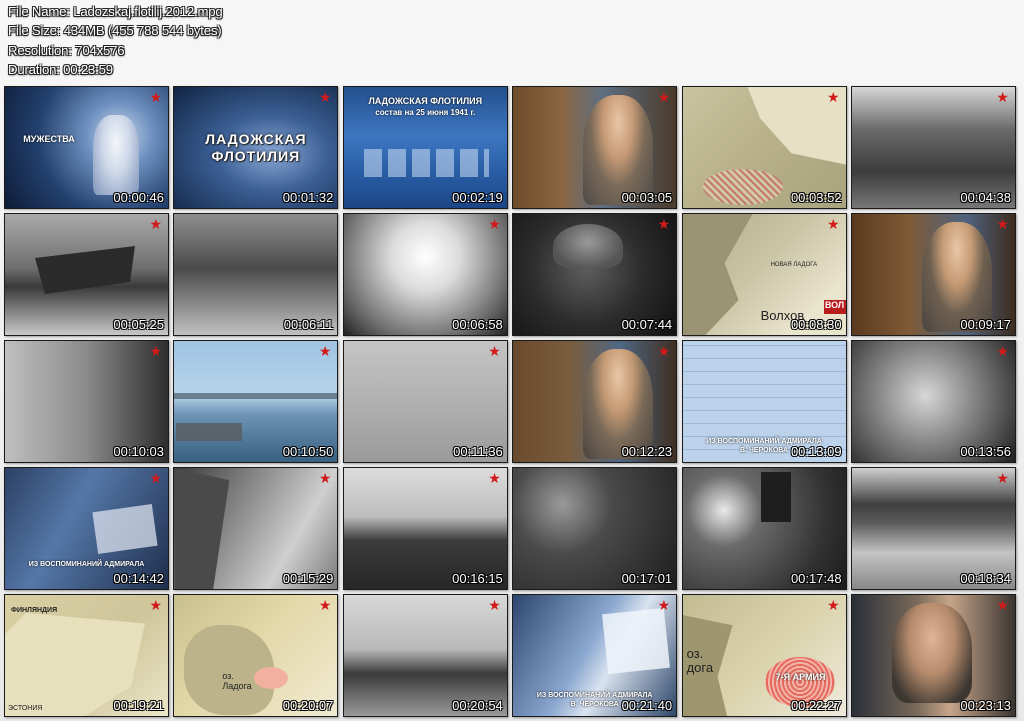 Image resolution: width=1024 pixels, height=721 pixels. What do you see at coordinates (237, 681) in the screenshot?
I see `thumbnail-26-label: оз. Ладога` at bounding box center [237, 681].